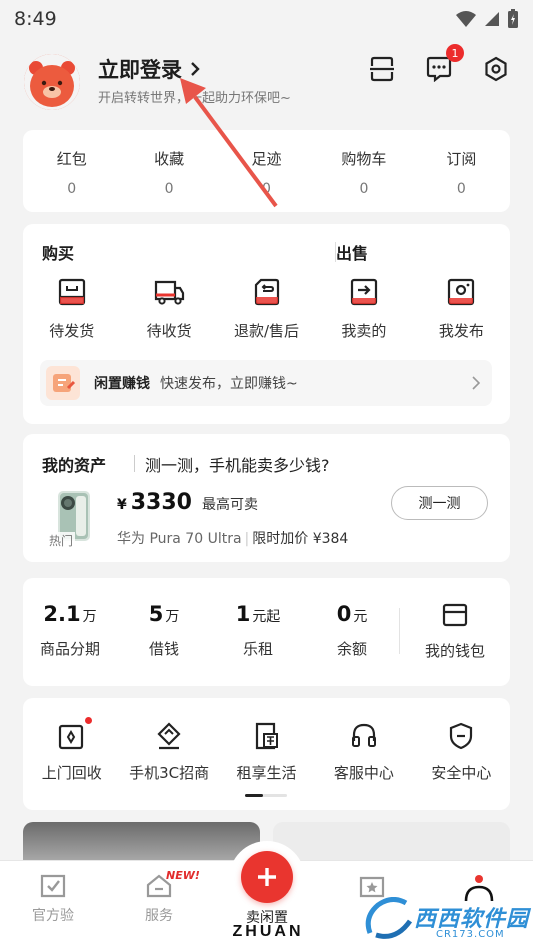 The height and width of the screenshot is (948, 533). Describe the element at coordinates (61, 540) in the screenshot. I see `hot-tag: 热门` at that location.